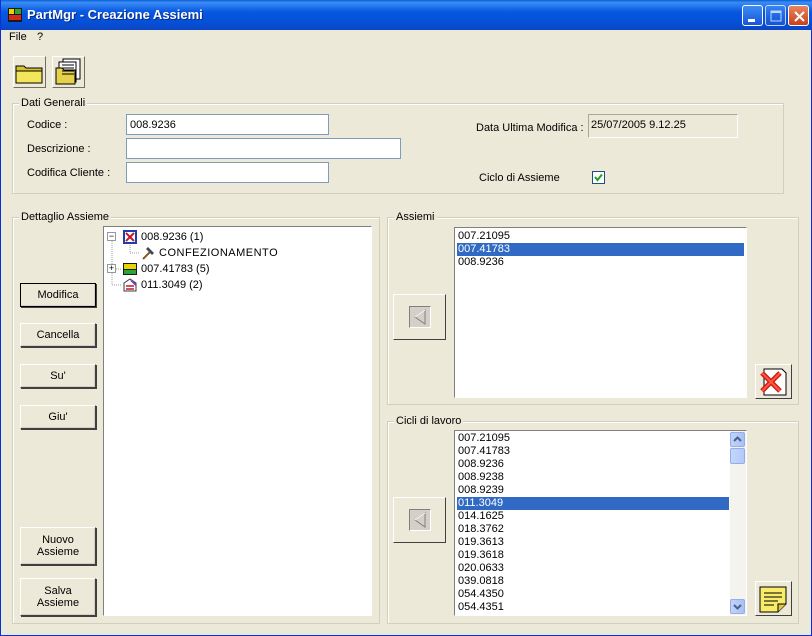 Image resolution: width=812 pixels, height=636 pixels. I want to click on cycles-scrollbar, so click(738, 523).